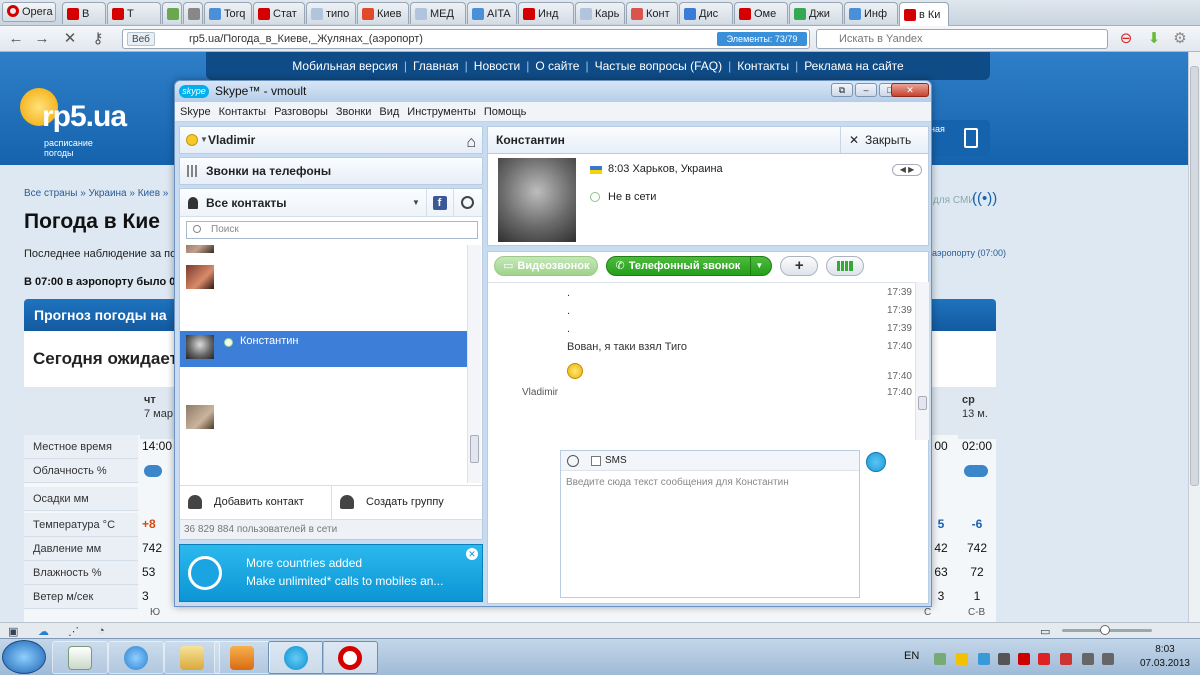 Image resolution: width=1200 pixels, height=675 pixels. Describe the element at coordinates (1180, 39) in the screenshot. I see `settings-icon: ⚙` at that location.